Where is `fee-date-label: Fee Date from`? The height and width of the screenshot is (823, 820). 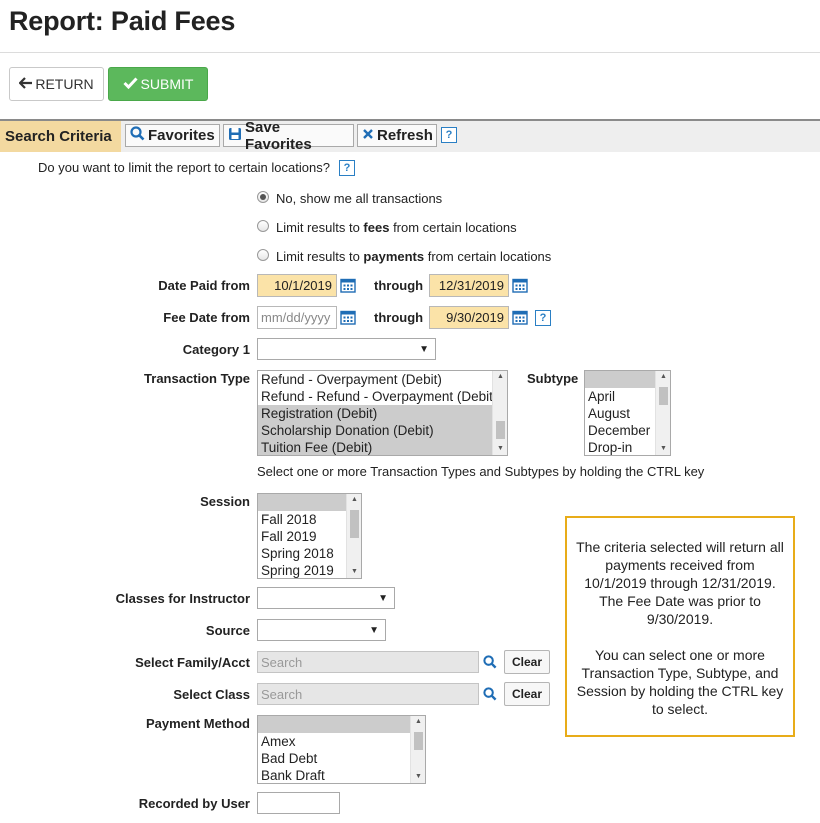
fee-date-label: Fee Date from is located at coordinates (206, 317).